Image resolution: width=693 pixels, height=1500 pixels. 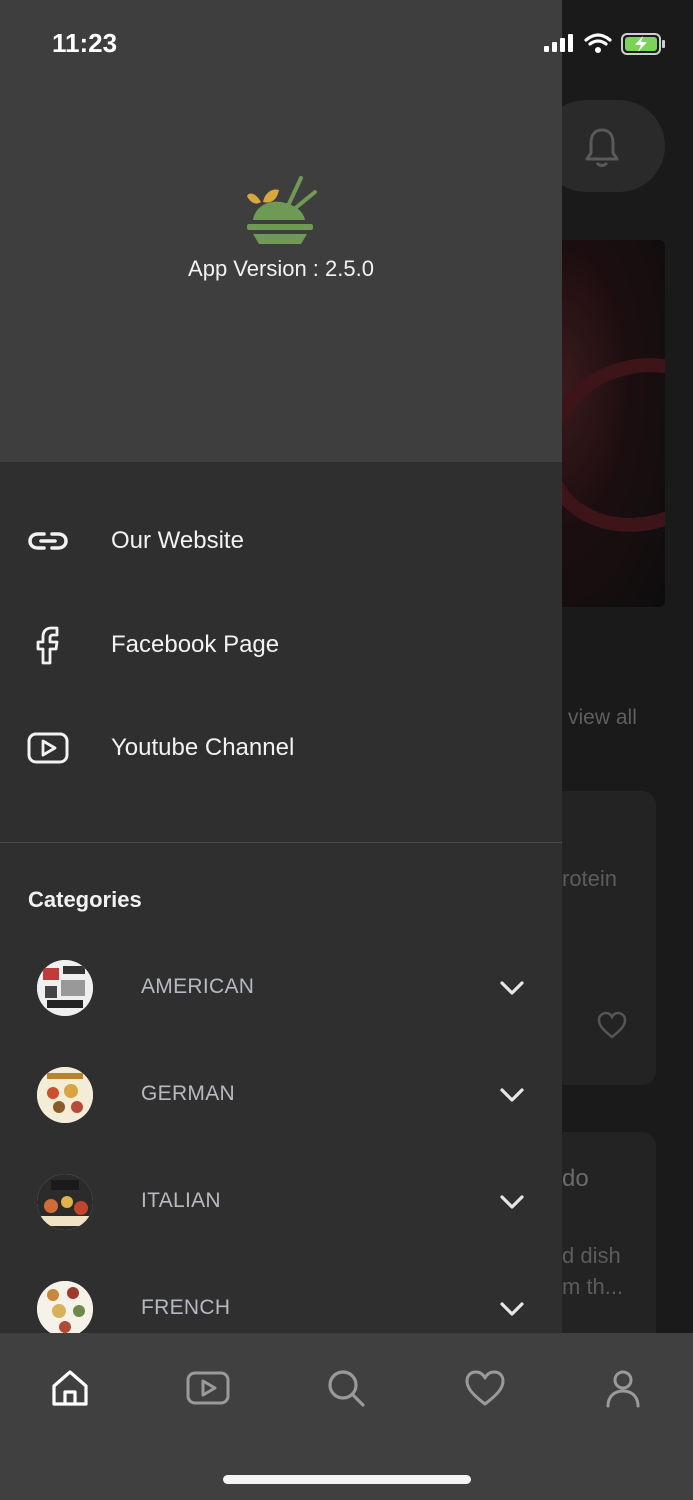 I want to click on status-icons, so click(x=604, y=44).